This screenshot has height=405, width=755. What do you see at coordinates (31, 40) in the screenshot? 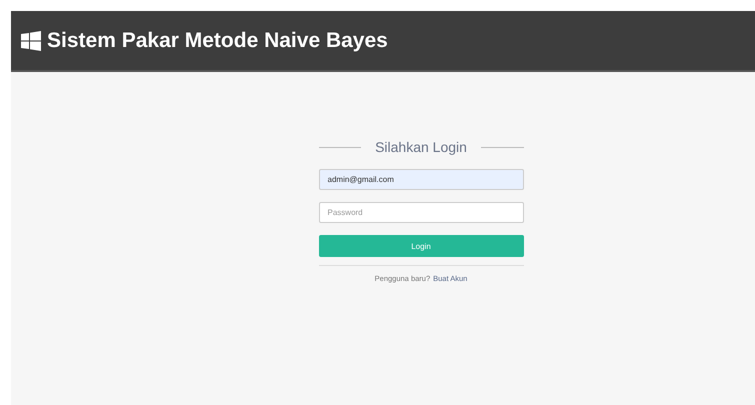
I see `windows-logo-icon` at bounding box center [31, 40].